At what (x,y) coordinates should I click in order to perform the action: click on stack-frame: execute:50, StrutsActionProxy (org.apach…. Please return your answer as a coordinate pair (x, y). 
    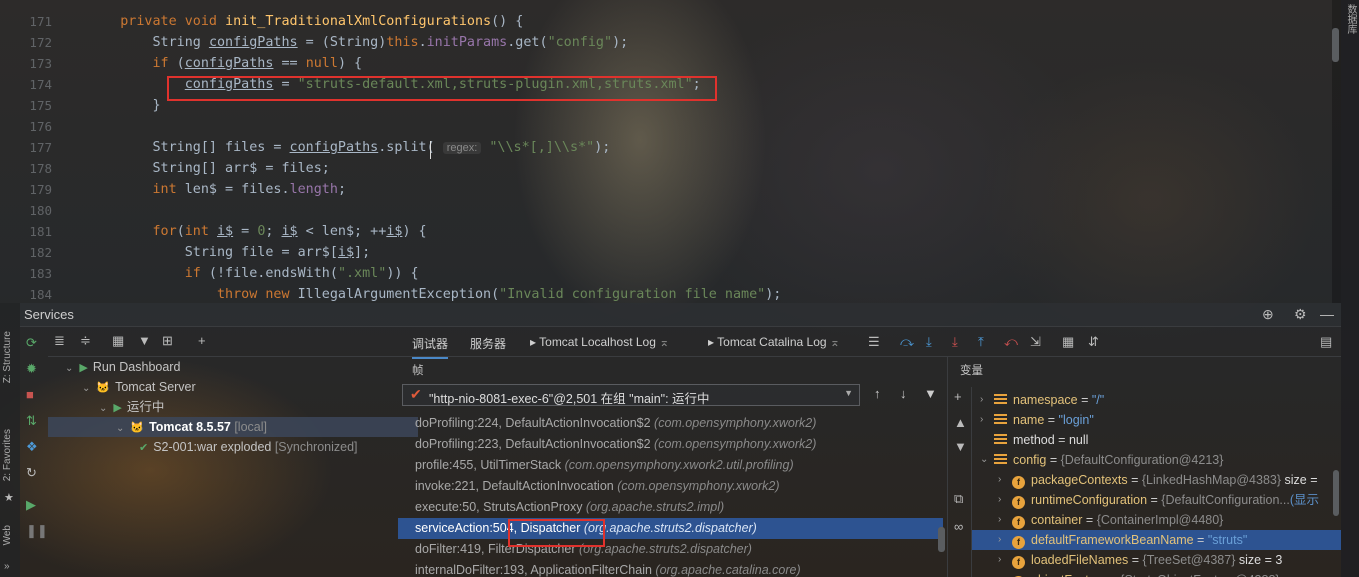
    Looking at the image, I should click on (670, 507).